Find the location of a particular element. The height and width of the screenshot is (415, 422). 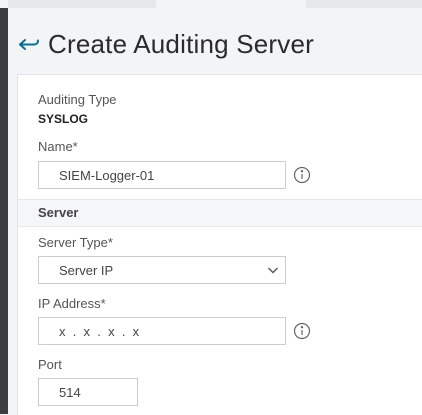

name-label: Name* is located at coordinates (58, 146).